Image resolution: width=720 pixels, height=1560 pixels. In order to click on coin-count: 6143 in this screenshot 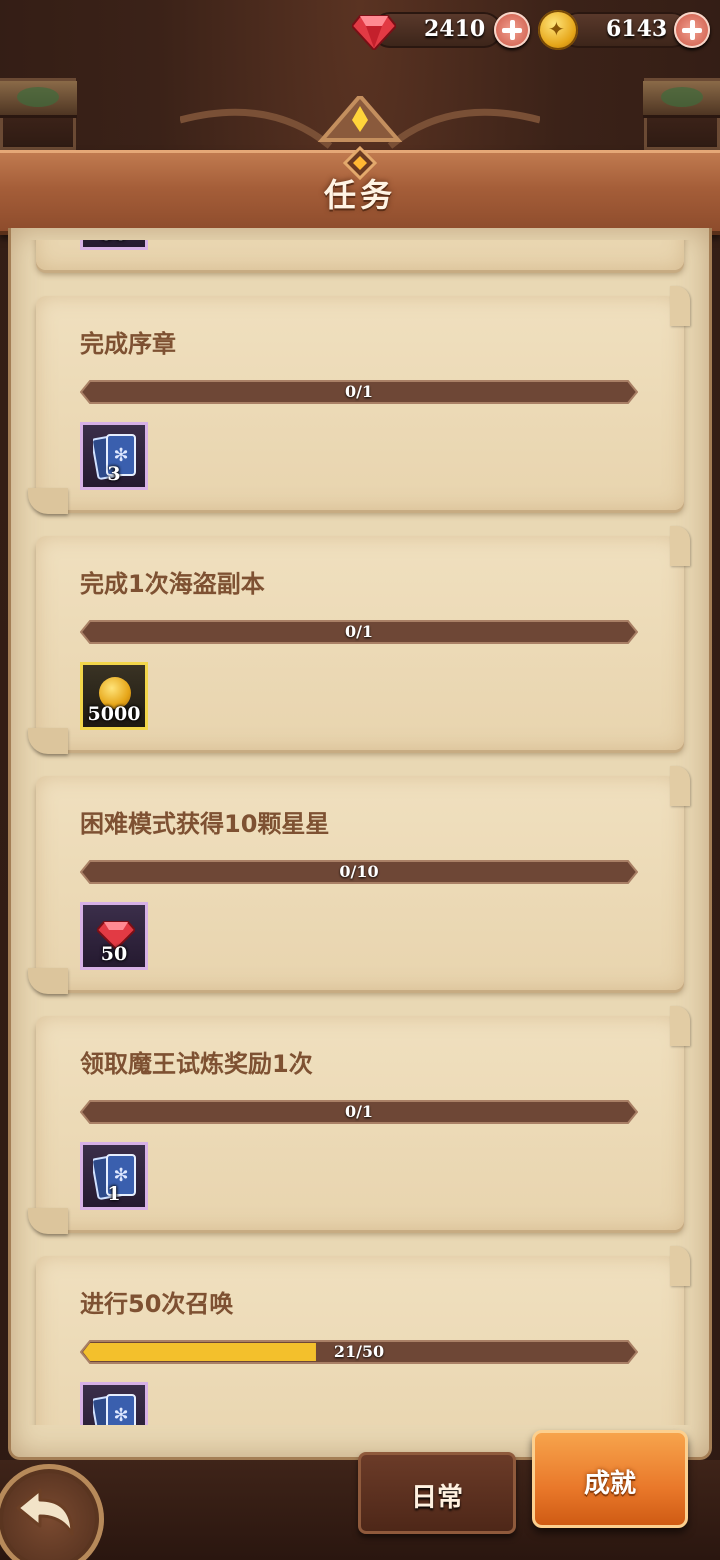, I will do `click(637, 29)`.